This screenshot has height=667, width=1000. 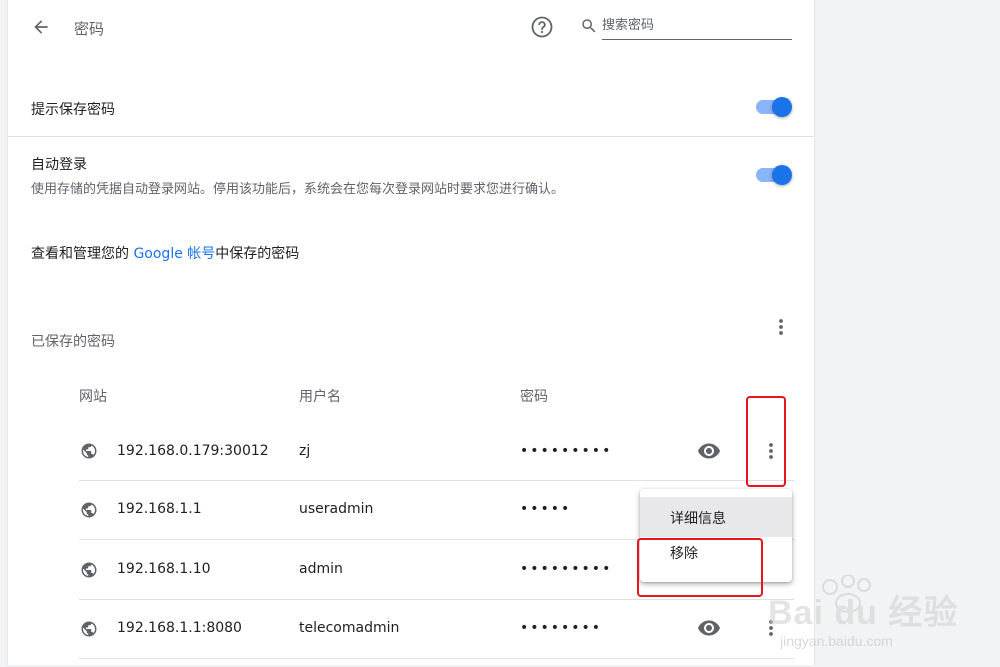 What do you see at coordinates (700, 567) in the screenshot?
I see `highlight-box-remove` at bounding box center [700, 567].